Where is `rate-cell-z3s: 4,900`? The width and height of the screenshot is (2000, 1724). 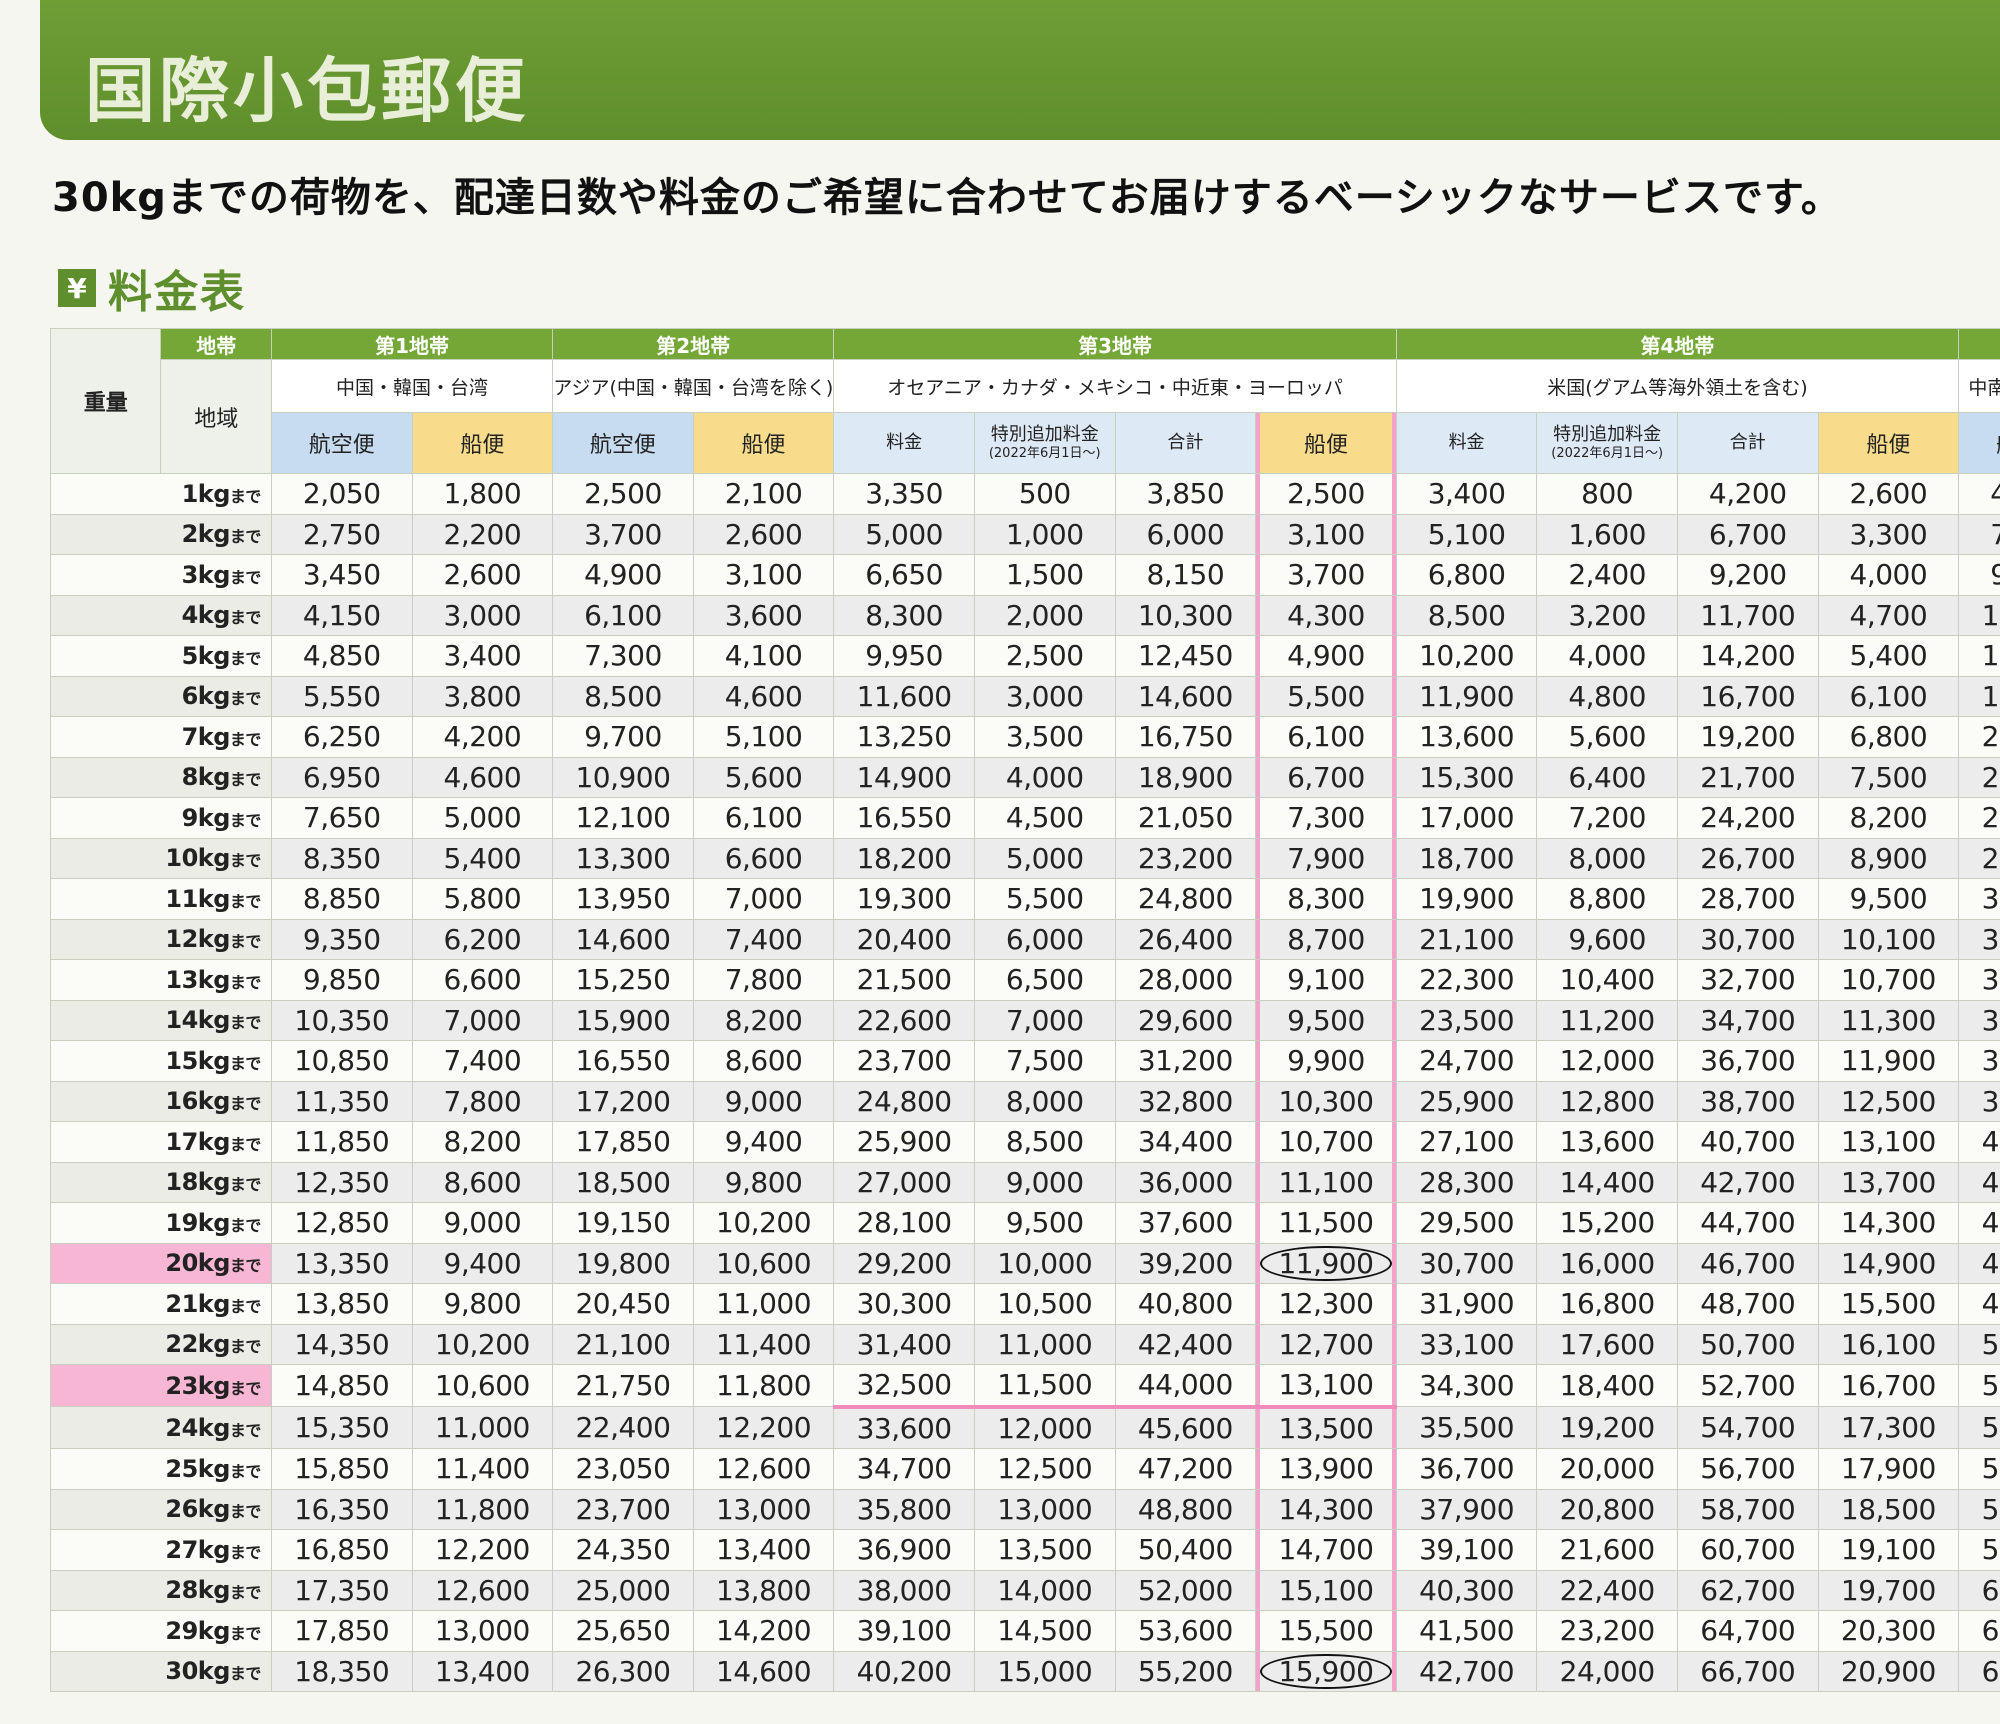
rate-cell-z3s: 4,900 is located at coordinates (1326, 656).